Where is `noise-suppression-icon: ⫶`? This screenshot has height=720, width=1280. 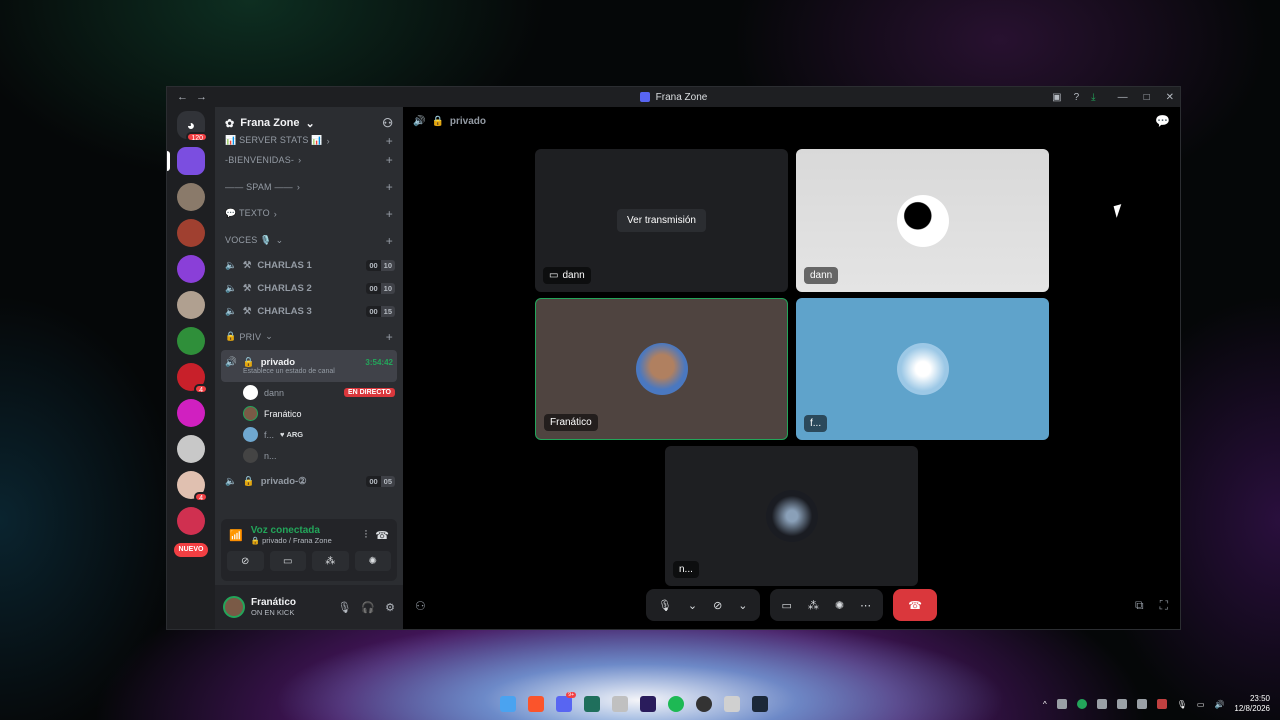 noise-suppression-icon: ⫶ is located at coordinates (366, 535).